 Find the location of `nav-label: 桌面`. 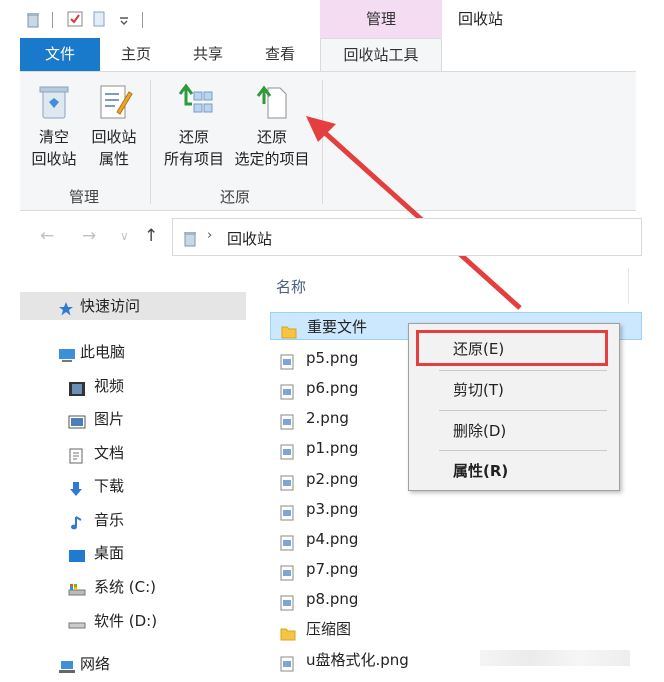

nav-label: 桌面 is located at coordinates (109, 553).